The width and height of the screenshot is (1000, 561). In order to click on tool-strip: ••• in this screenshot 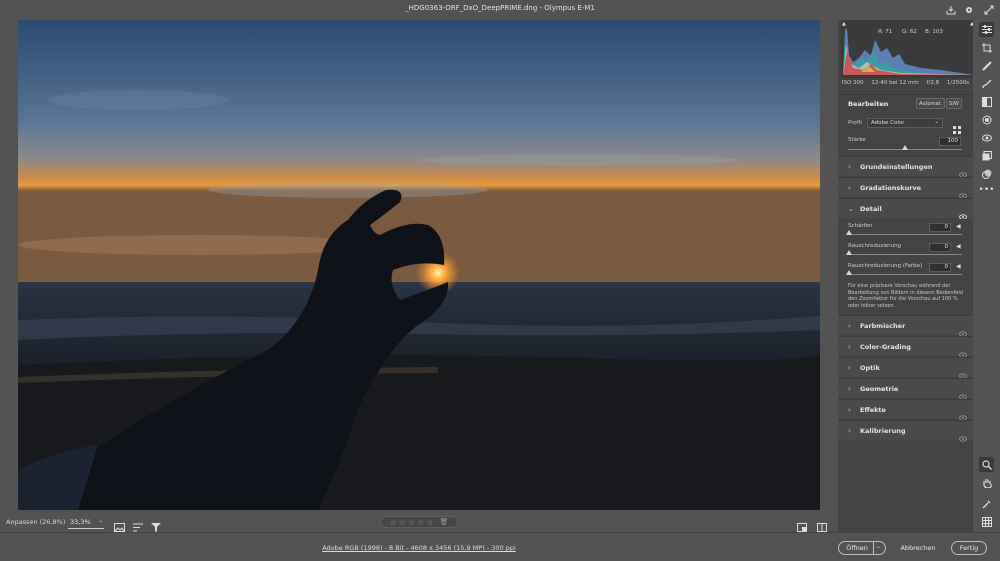, I will do `click(986, 276)`.